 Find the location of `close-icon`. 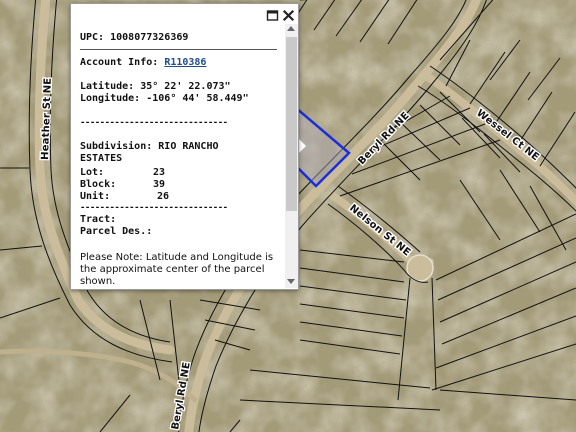

close-icon is located at coordinates (288, 14).